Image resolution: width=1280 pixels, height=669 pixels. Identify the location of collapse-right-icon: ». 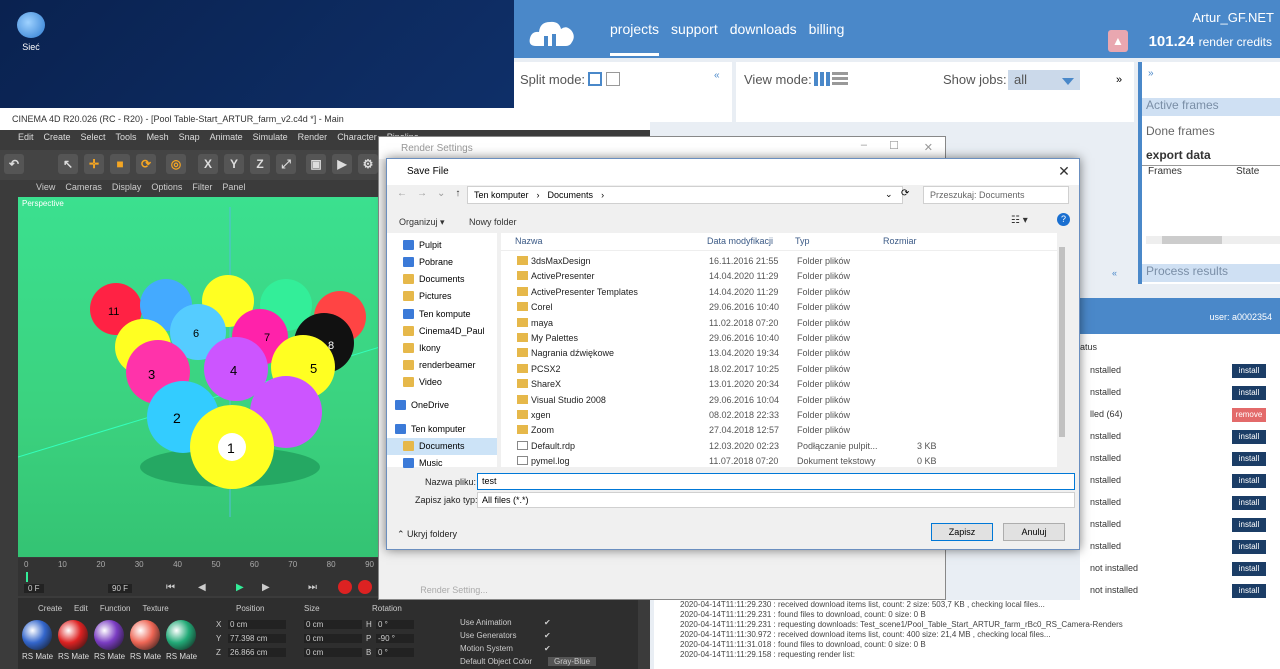
(1151, 73).